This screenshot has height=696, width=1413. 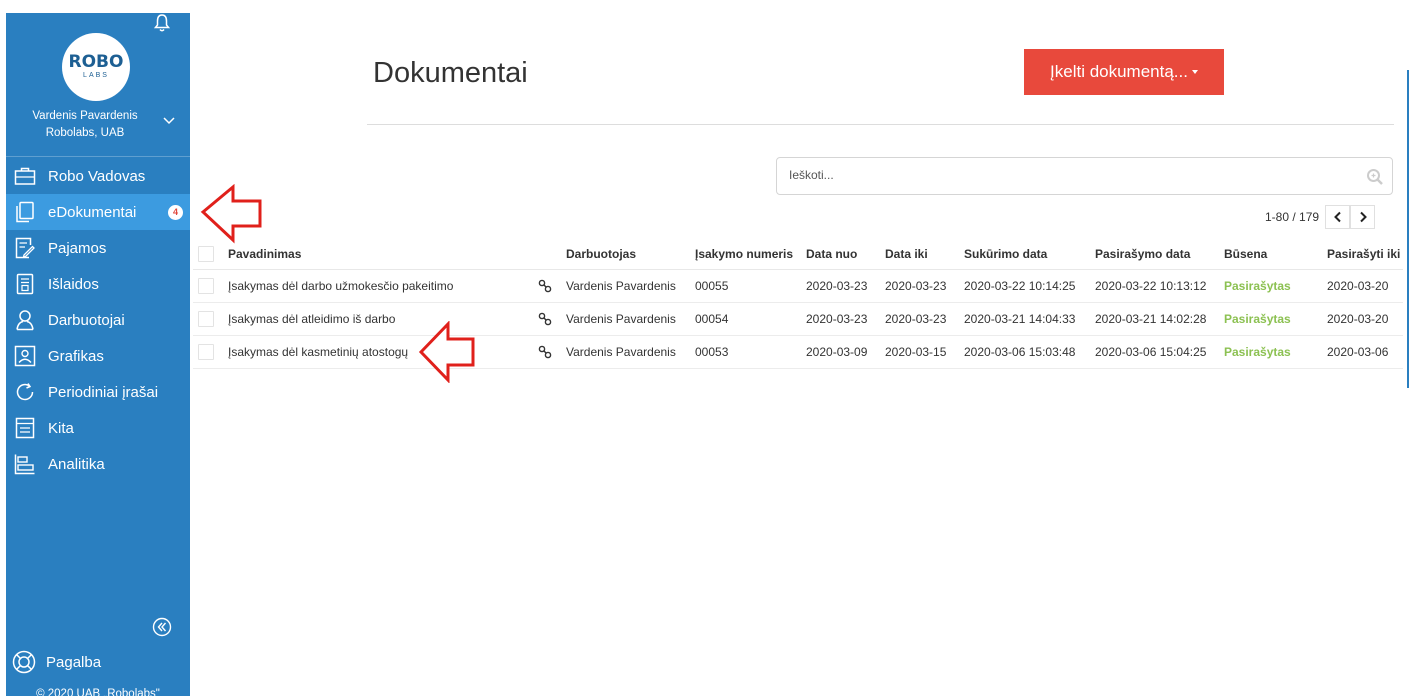 I want to click on sidebar-item-grafikas: Grafikas, so click(x=98, y=356).